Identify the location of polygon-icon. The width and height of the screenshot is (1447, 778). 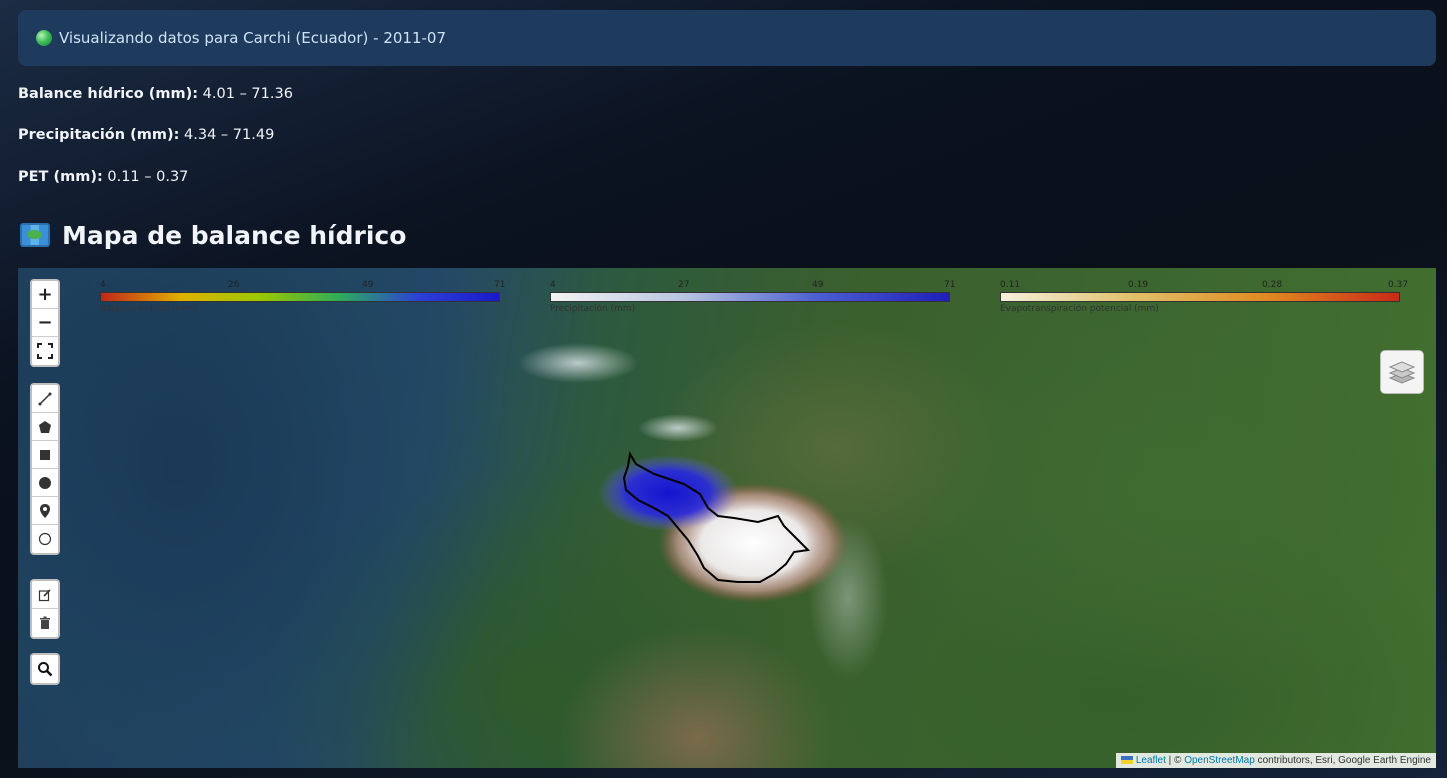
(45, 426).